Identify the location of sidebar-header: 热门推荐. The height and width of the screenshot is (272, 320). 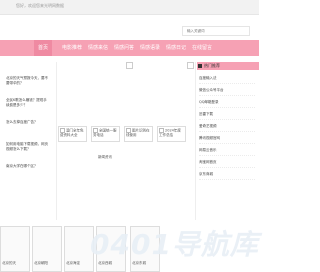
(228, 66).